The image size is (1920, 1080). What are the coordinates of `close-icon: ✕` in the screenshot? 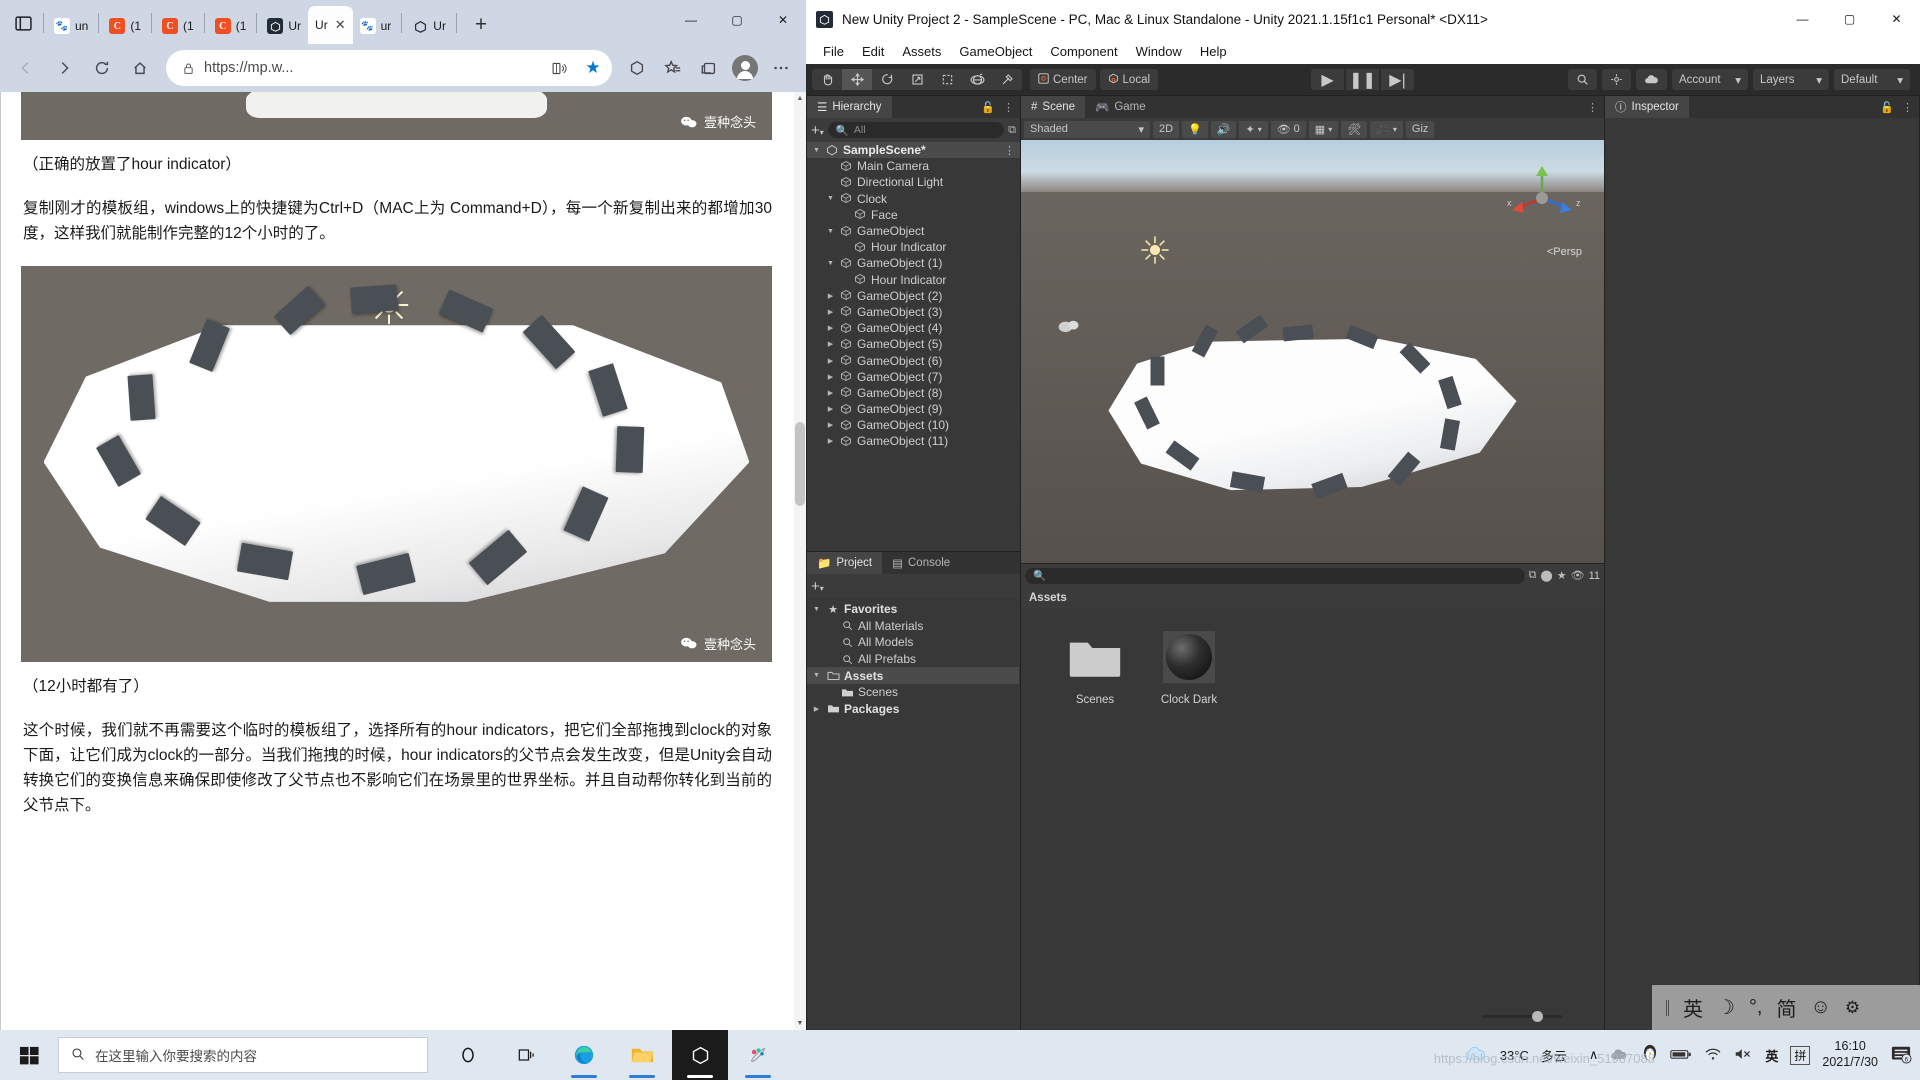 It's located at (340, 25).